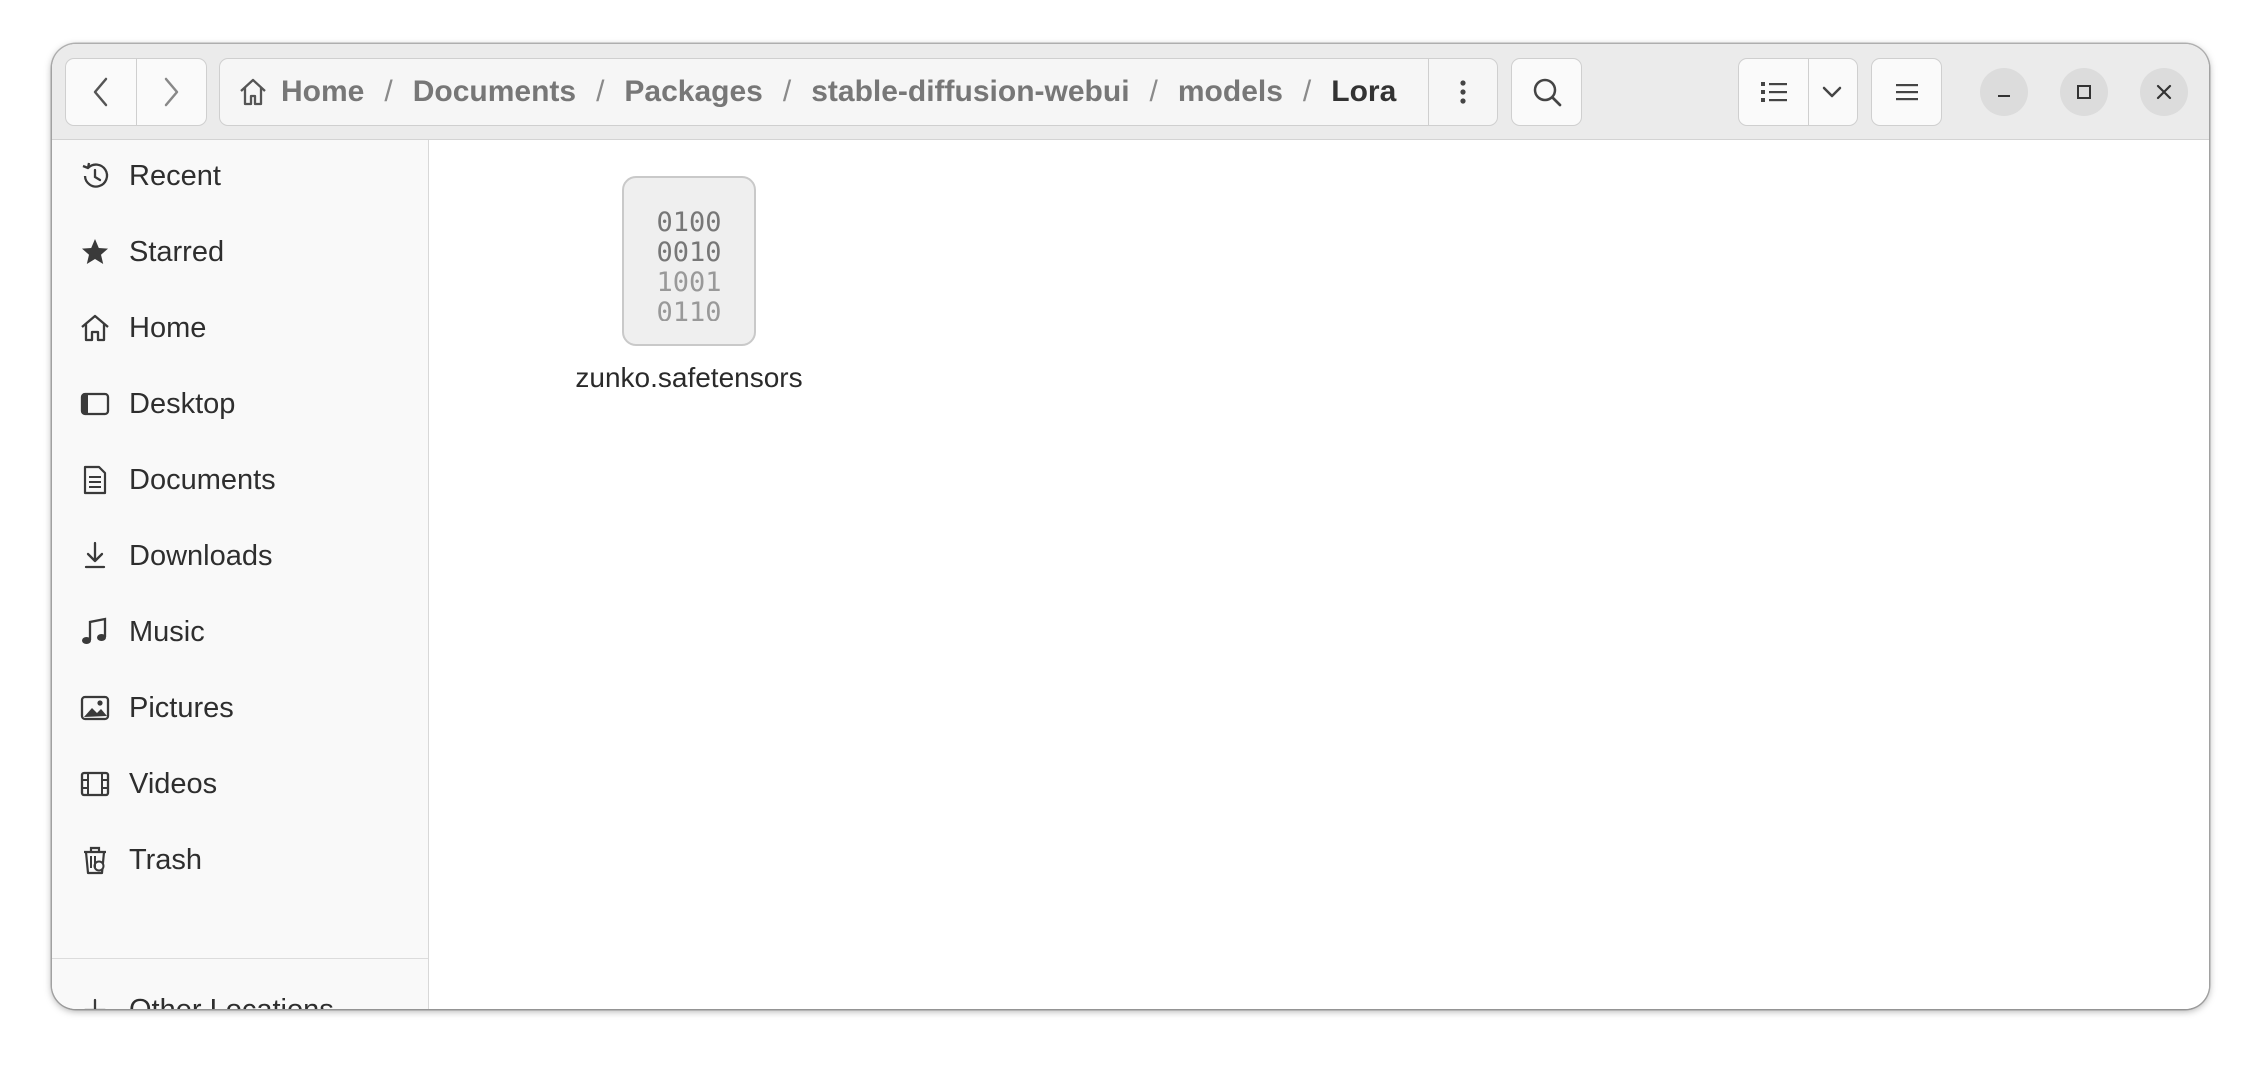 The width and height of the screenshot is (2262, 1066). I want to click on sidebar-item-label: Desktop, so click(182, 403).